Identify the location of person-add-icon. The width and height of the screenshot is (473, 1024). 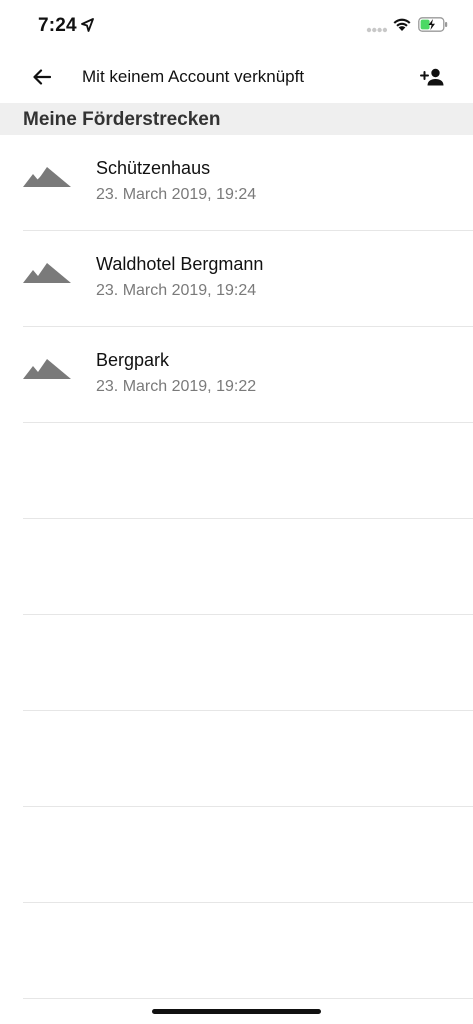
(432, 77).